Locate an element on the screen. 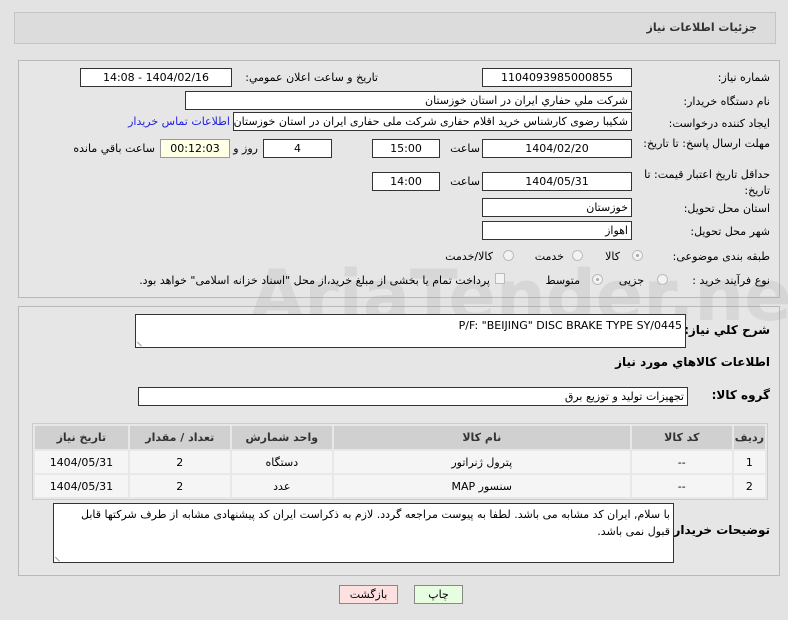  category-service-label: خدمت is located at coordinates (549, 256).